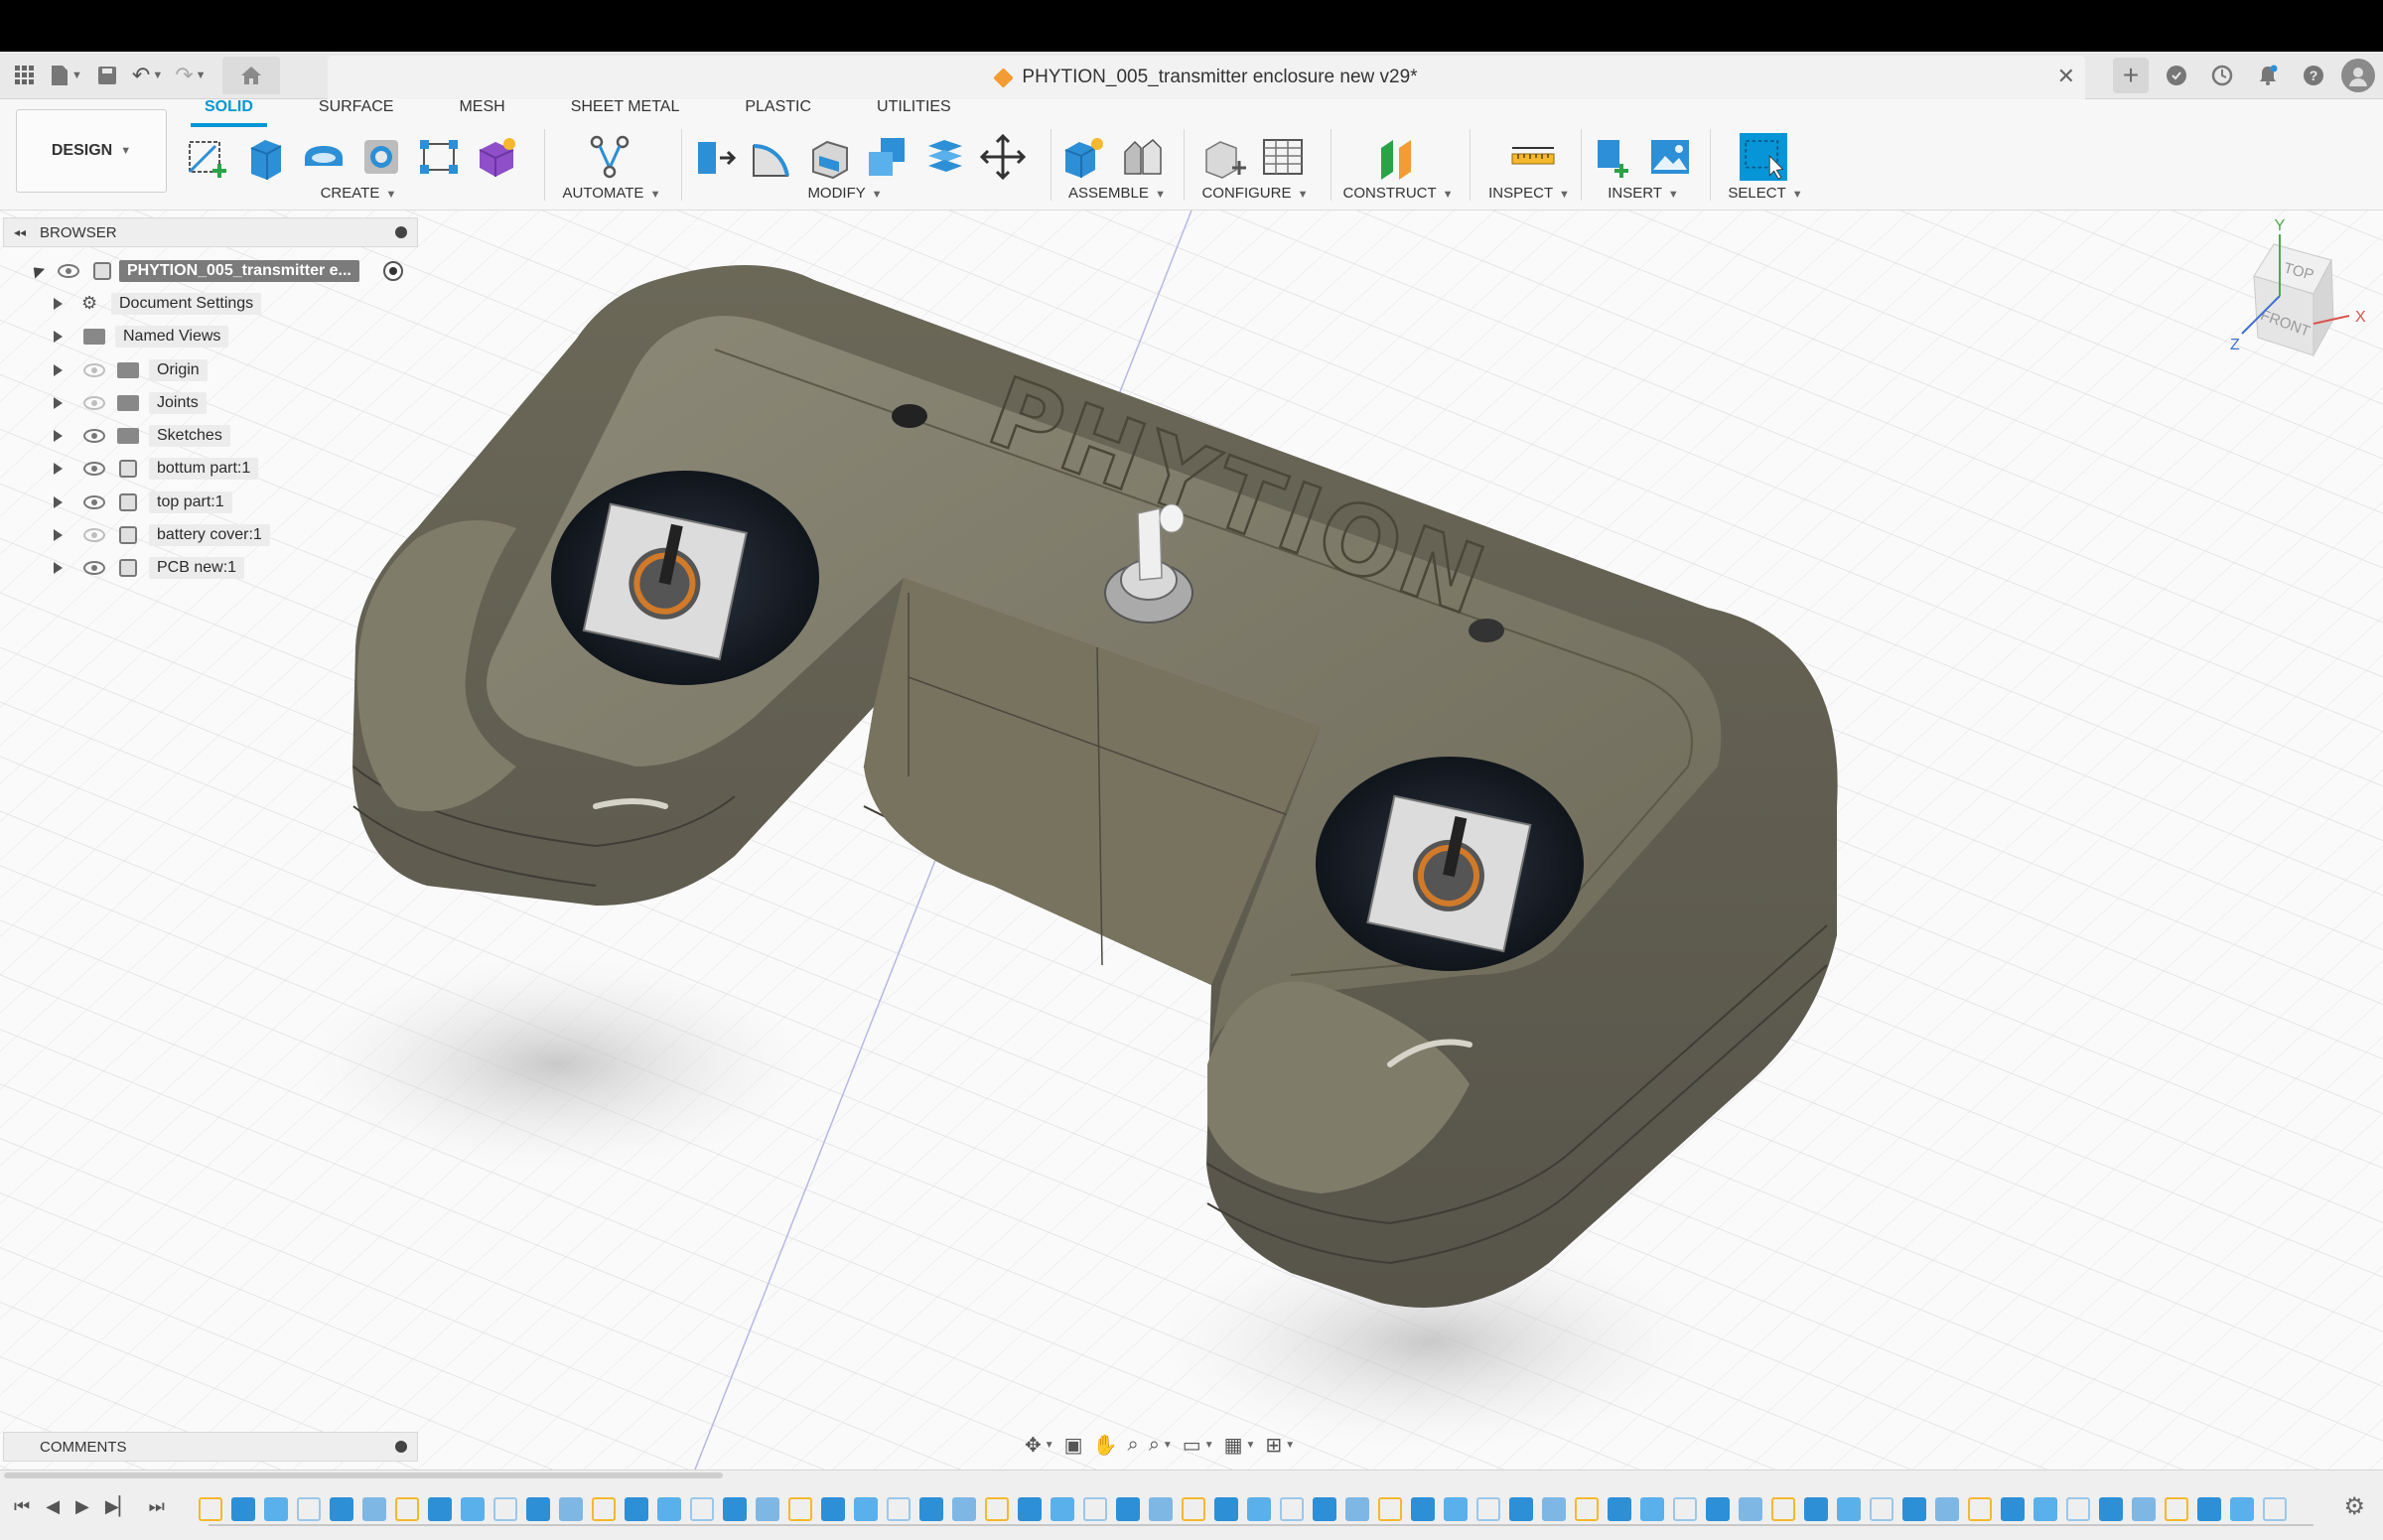 This screenshot has height=1540, width=2383. Describe the element at coordinates (107, 75) in the screenshot. I see `save-icon` at that location.